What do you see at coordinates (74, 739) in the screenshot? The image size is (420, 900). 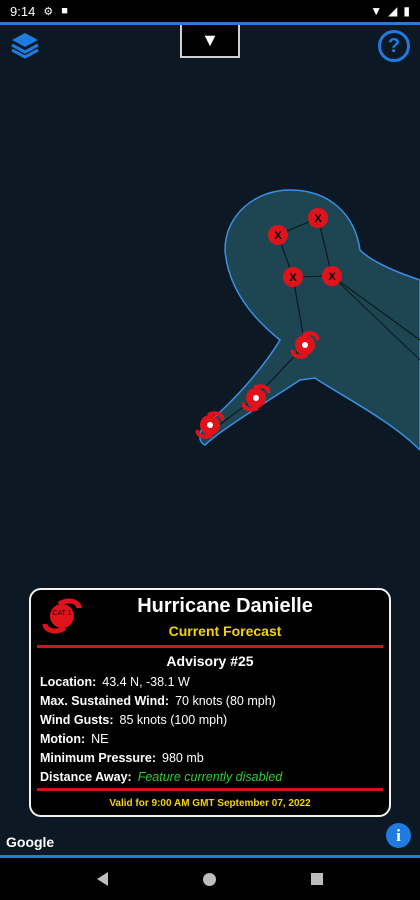 I see `detail-row-motion: Motion: NE` at bounding box center [74, 739].